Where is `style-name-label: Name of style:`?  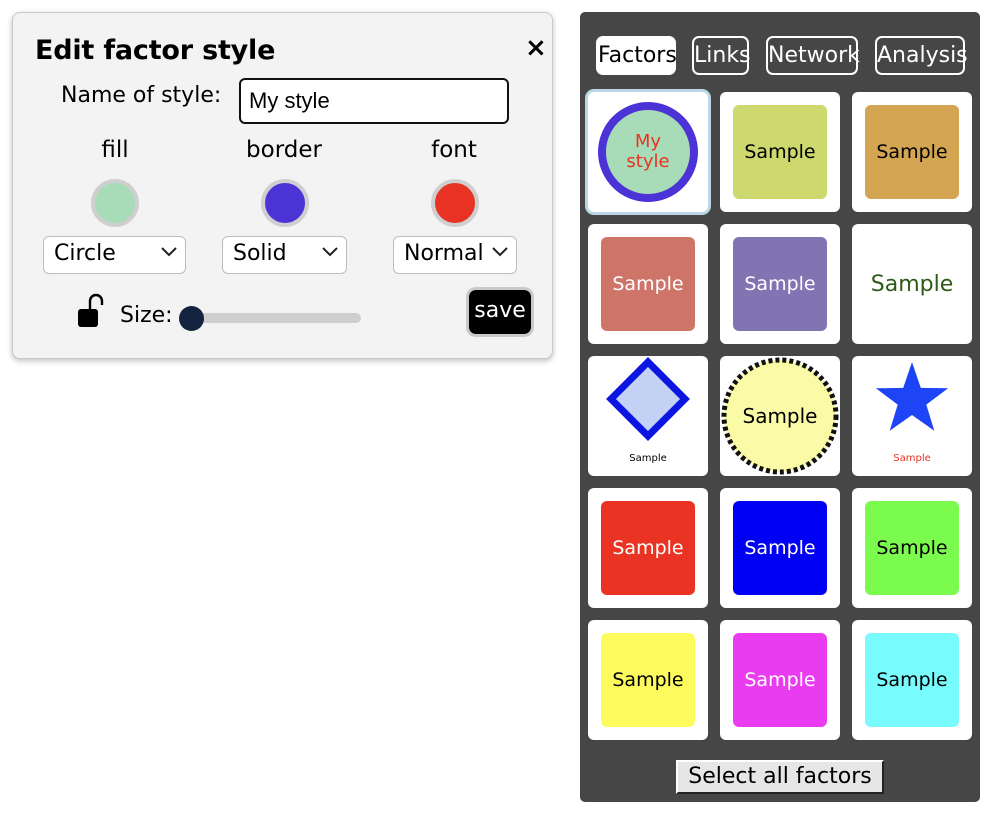
style-name-label: Name of style: is located at coordinates (141, 95).